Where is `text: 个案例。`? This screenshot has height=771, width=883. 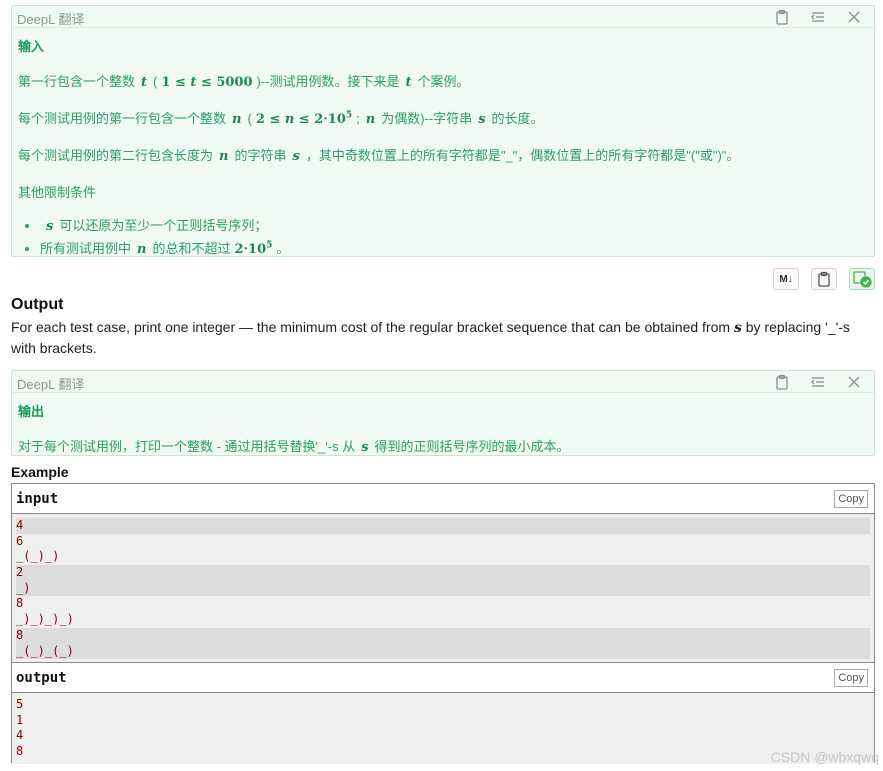 text: 个案例。 is located at coordinates (443, 81).